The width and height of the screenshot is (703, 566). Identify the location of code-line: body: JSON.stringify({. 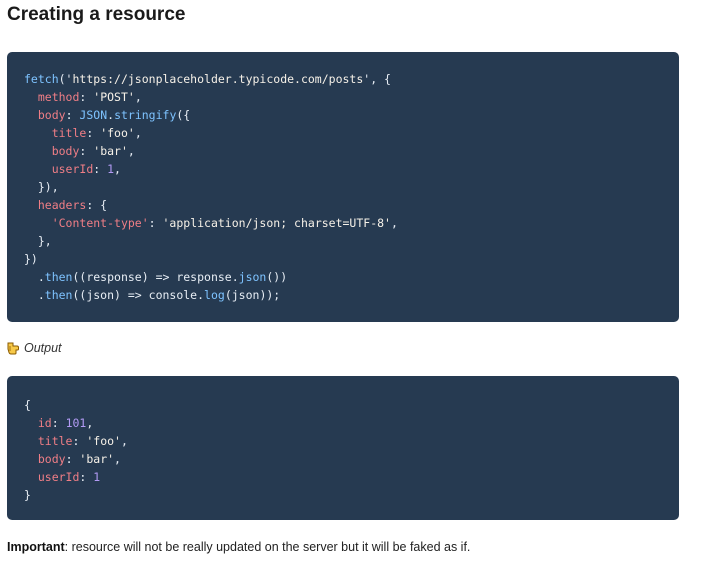
(211, 115).